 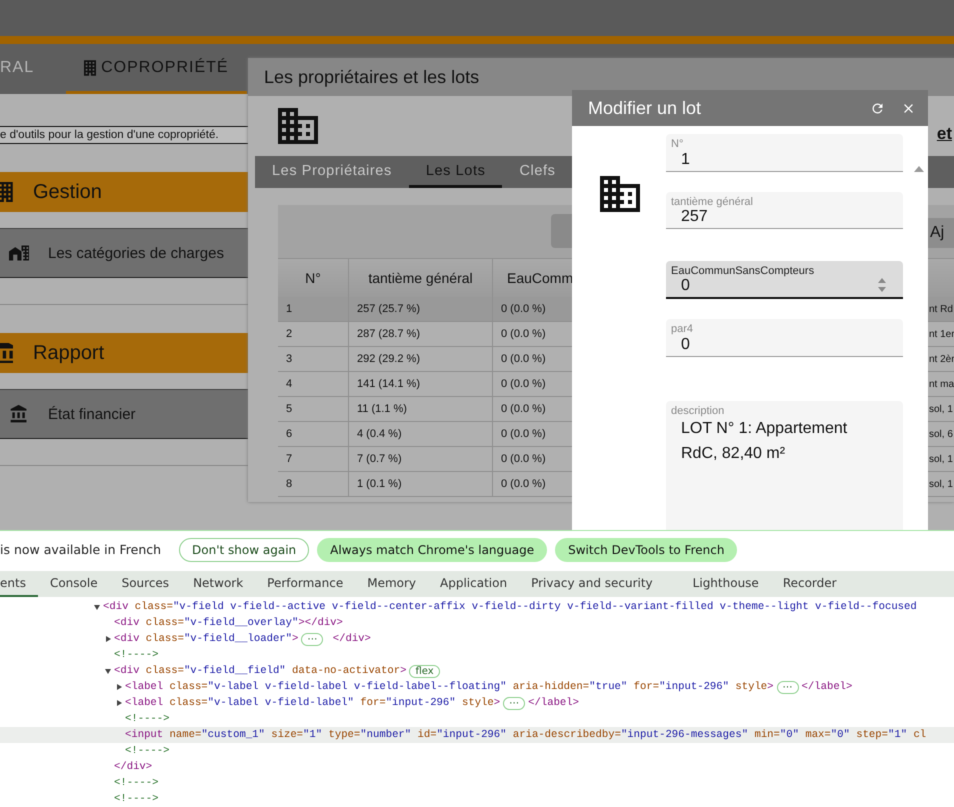 What do you see at coordinates (421, 484) in the screenshot?
I see `table-cell: 1 (0.1 %)` at bounding box center [421, 484].